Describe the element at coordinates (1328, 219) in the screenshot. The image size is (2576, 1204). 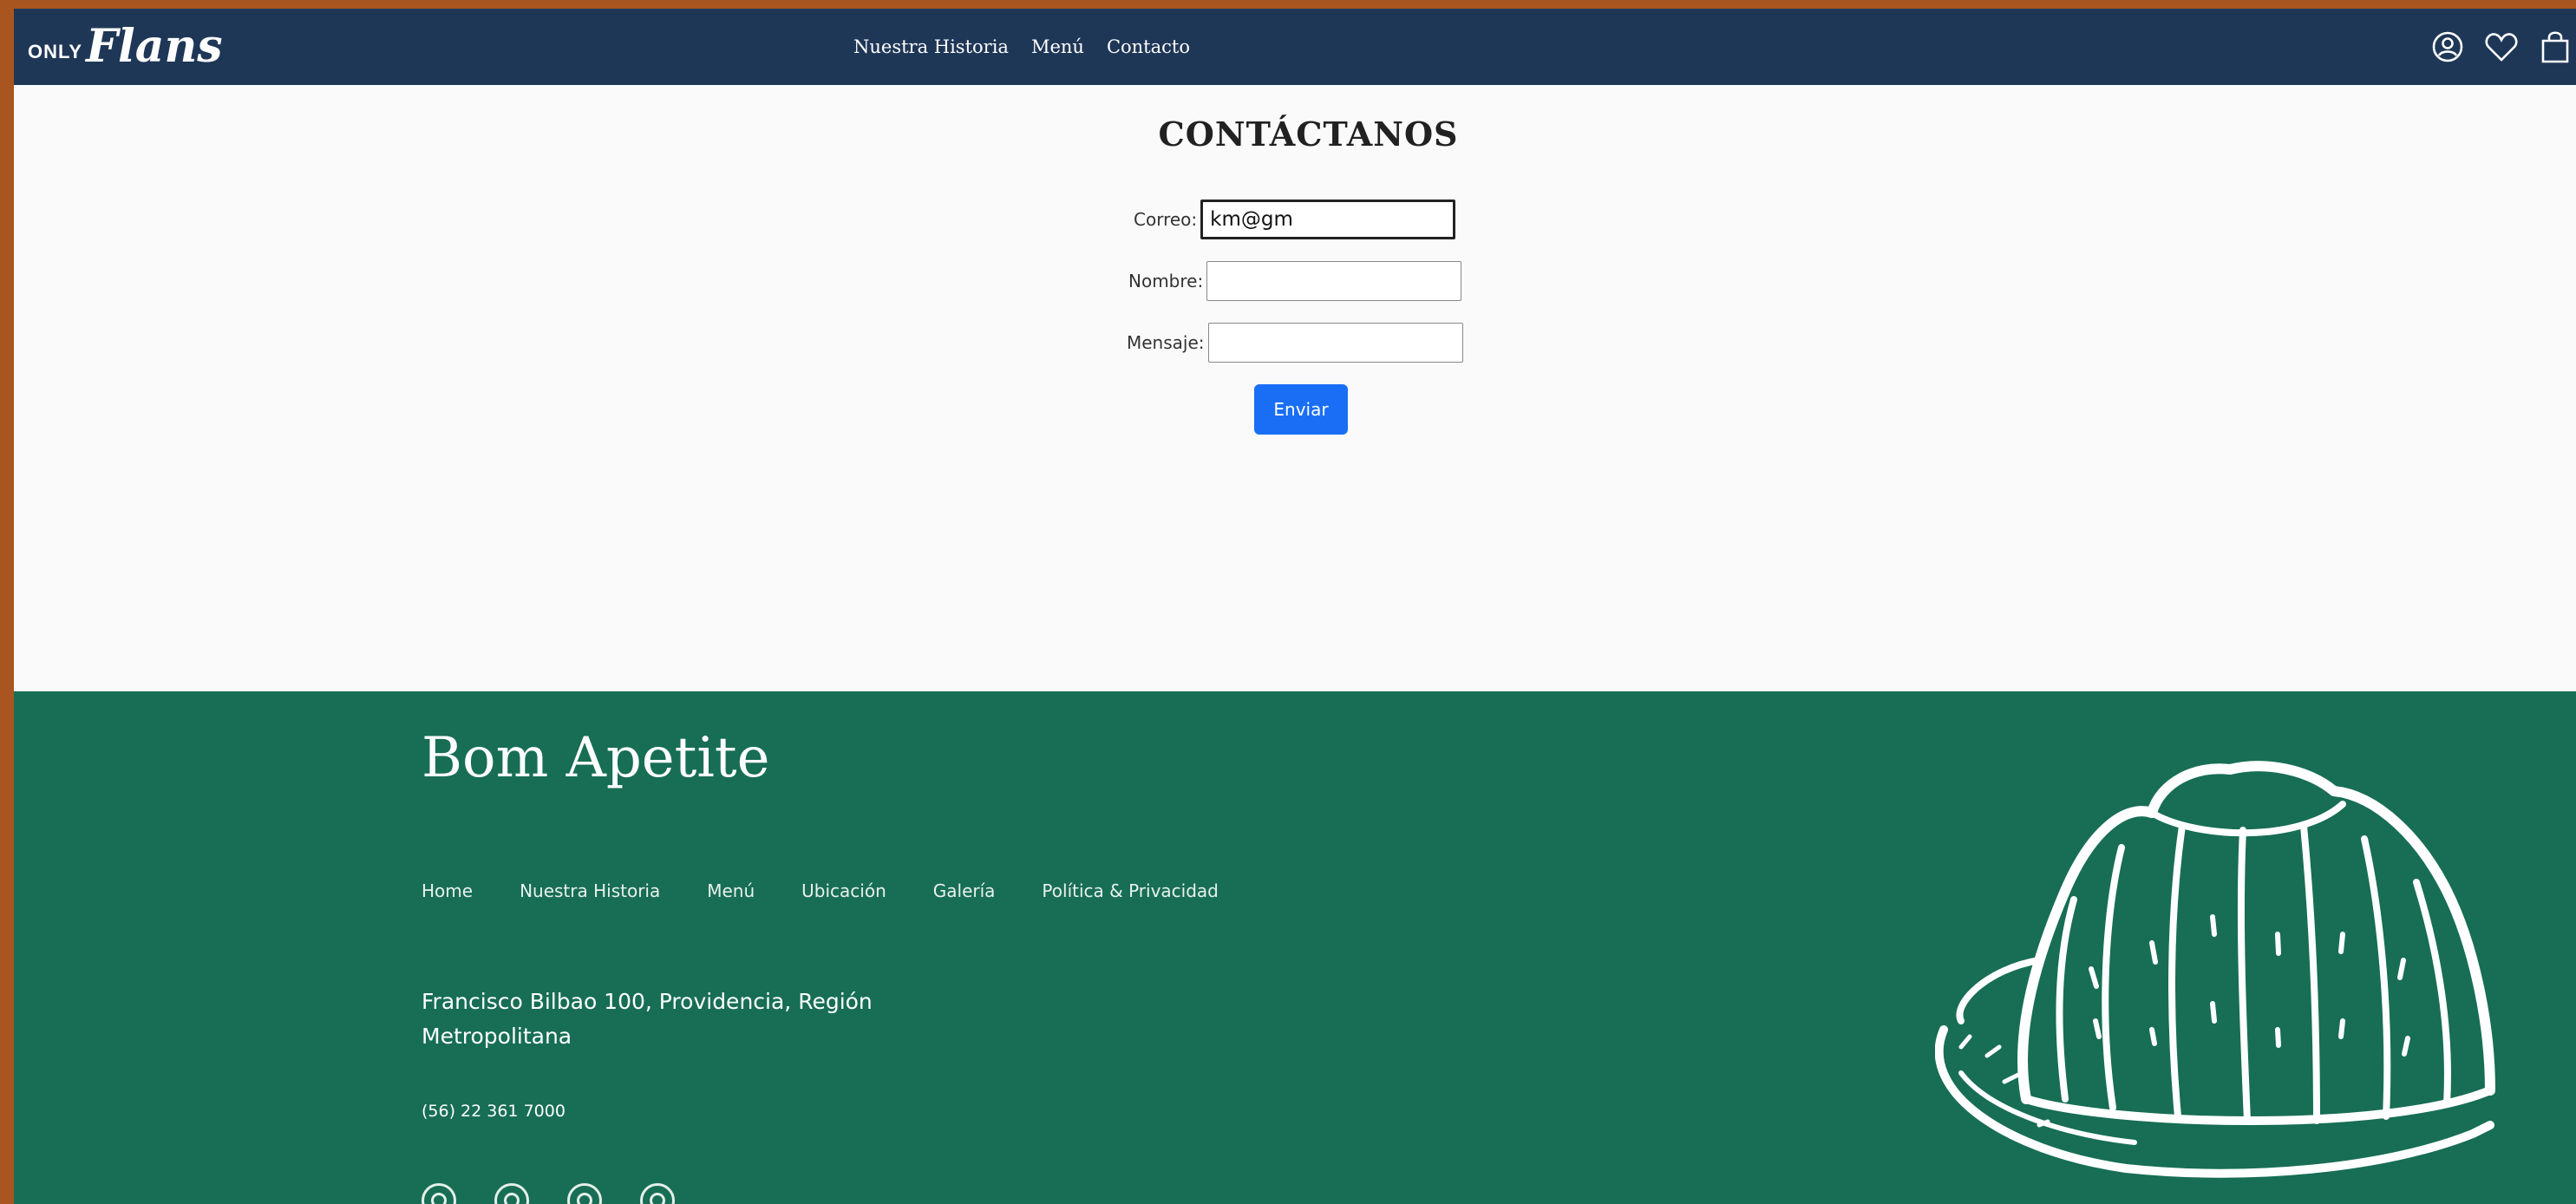
I see `email-field` at that location.